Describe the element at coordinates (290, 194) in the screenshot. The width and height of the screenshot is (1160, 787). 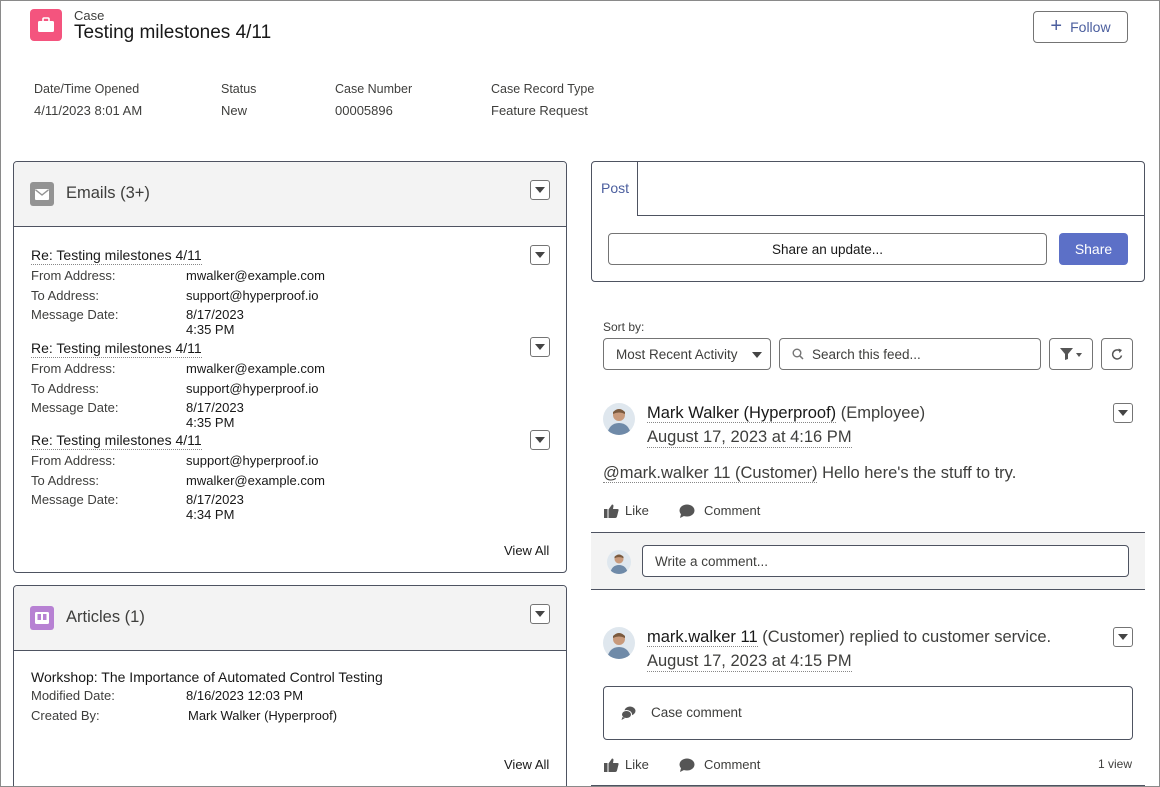
I see `emails-card-header: Emails (3+)` at that location.